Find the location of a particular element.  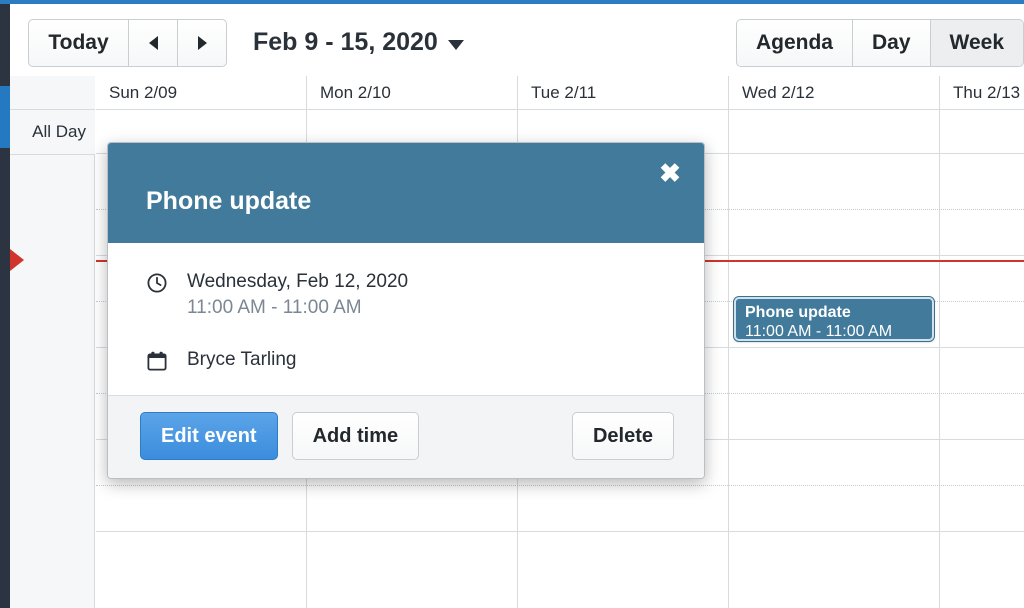

view-tab-week: Week is located at coordinates (977, 43).